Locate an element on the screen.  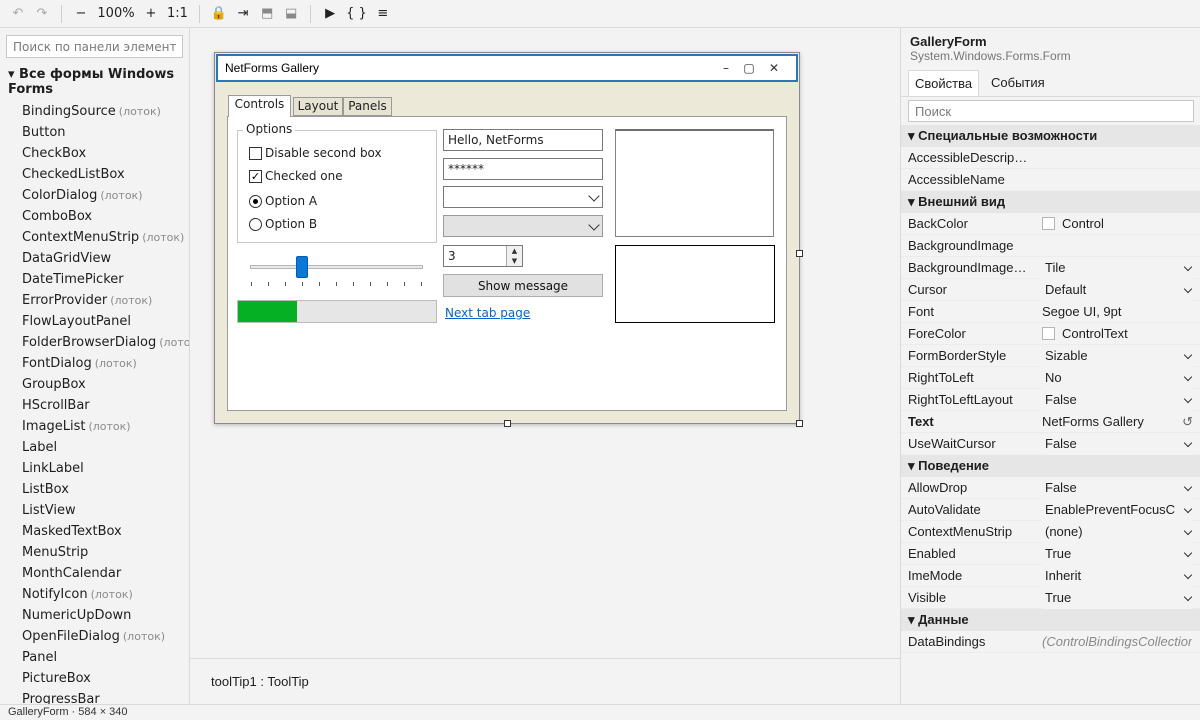
redo-button: ↷ is located at coordinates (42, 14).